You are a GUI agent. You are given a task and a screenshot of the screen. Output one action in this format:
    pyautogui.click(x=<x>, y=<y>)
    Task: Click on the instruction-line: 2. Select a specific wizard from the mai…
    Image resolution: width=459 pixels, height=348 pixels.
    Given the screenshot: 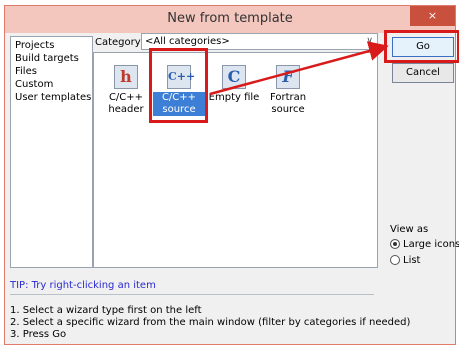 What is the action you would take?
    pyautogui.click(x=210, y=322)
    